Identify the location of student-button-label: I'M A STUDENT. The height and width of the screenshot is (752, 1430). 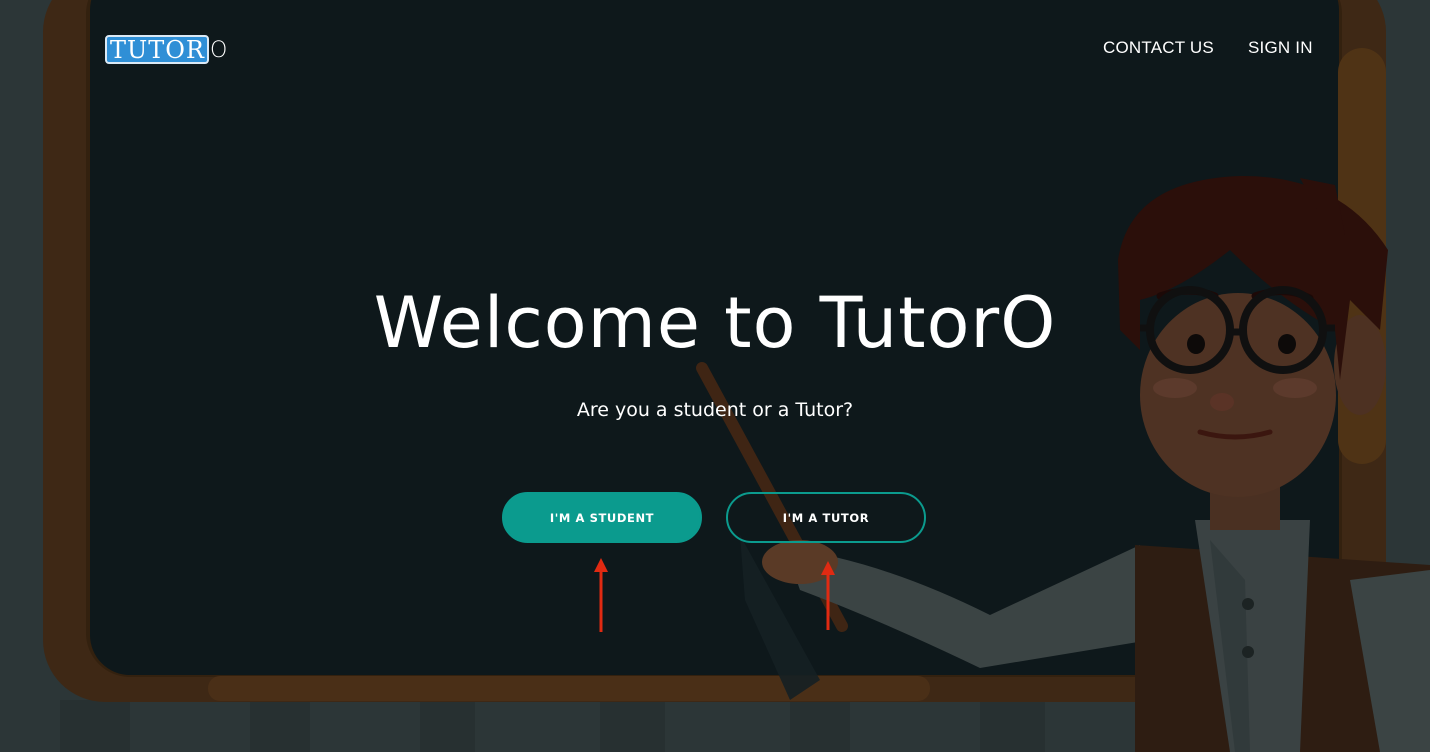
(602, 517).